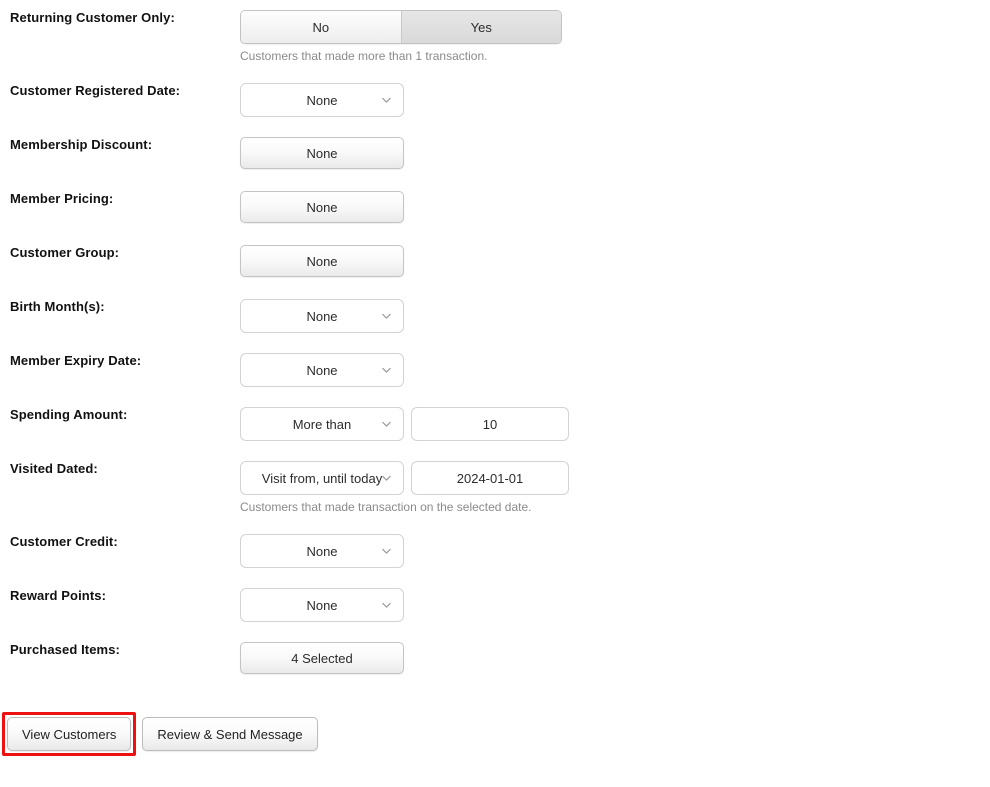  I want to click on control-group-customer-group: None, so click(615, 261).